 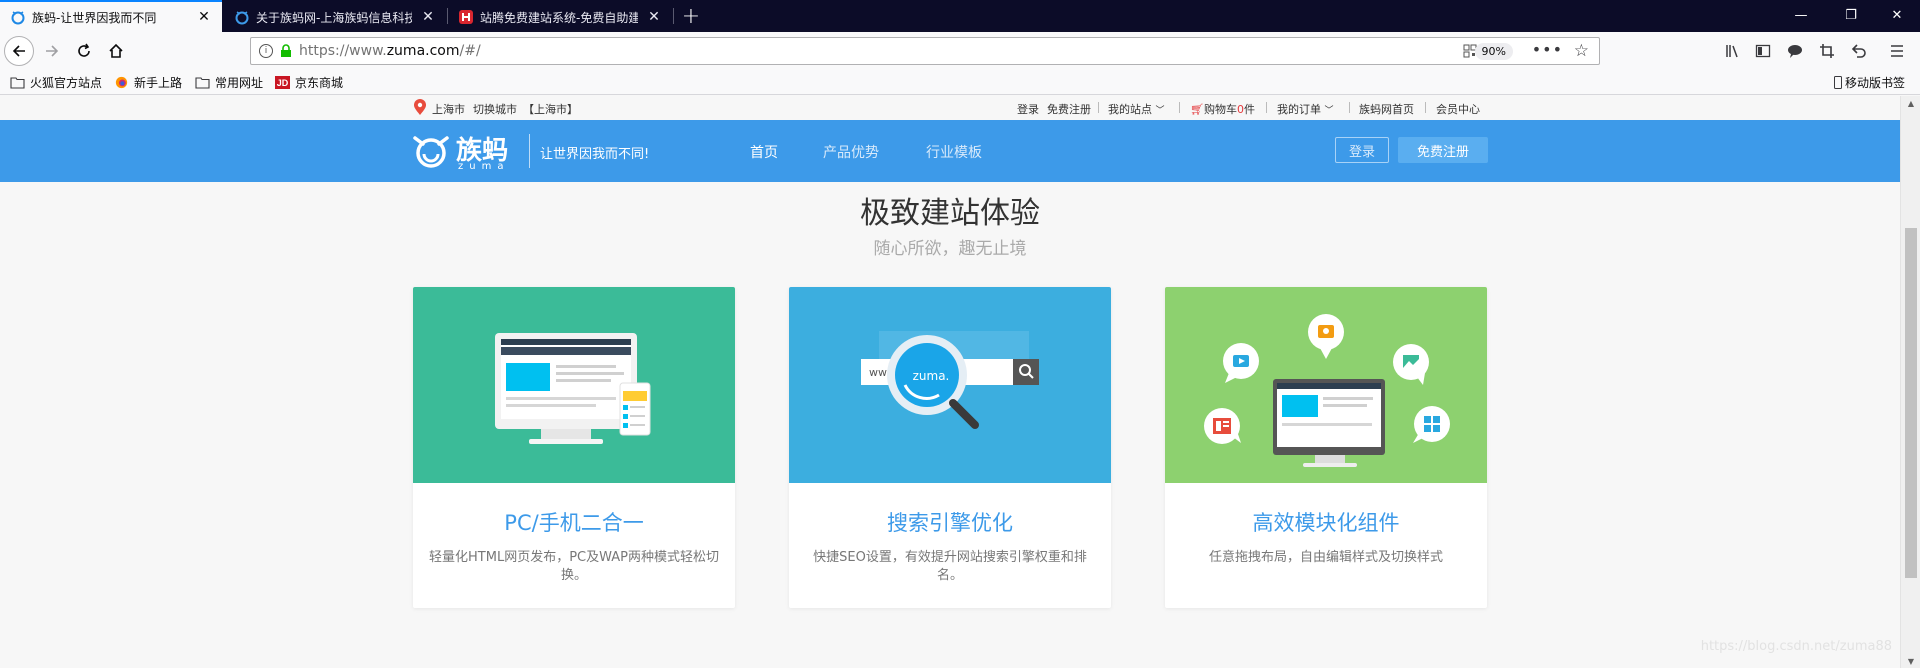 I want to click on lock-icon, so click(x=286, y=50).